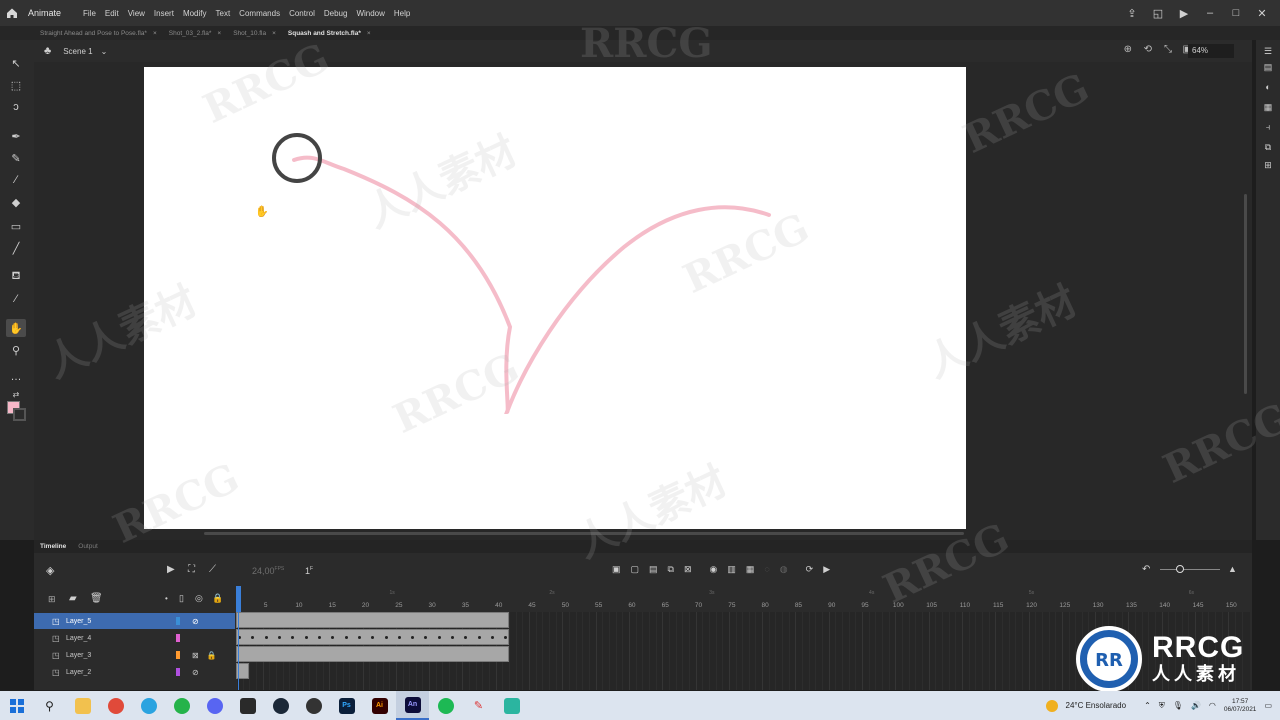 This screenshot has width=1280, height=720. I want to click on layer-depth-icon: ⛶, so click(191, 569).